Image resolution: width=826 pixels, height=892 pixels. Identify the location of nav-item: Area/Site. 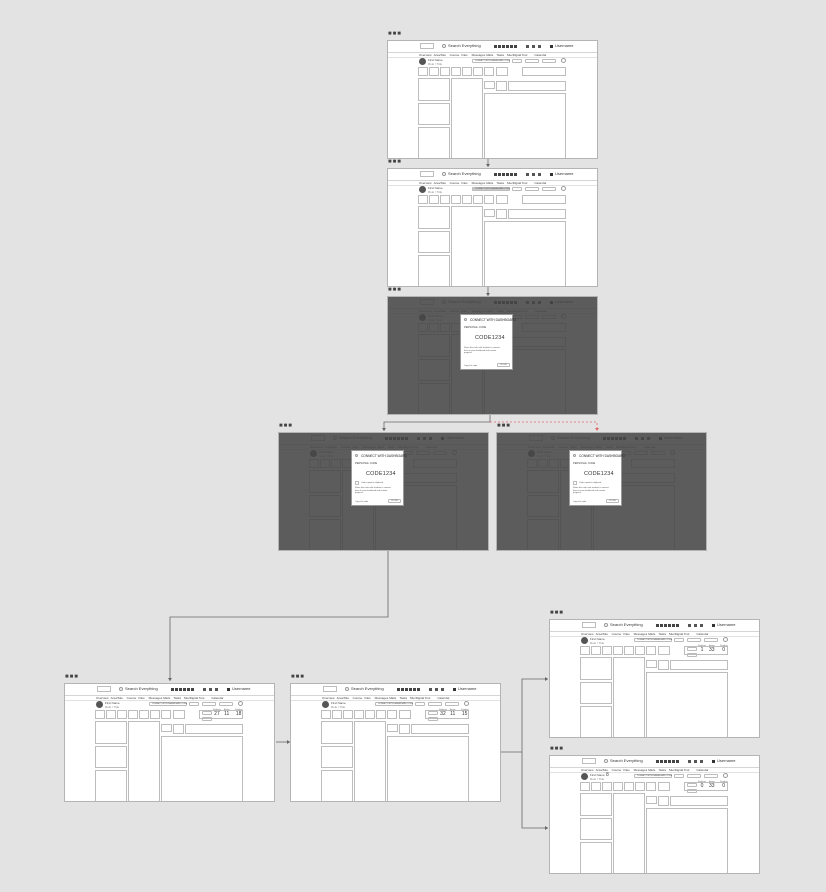
(440, 55).